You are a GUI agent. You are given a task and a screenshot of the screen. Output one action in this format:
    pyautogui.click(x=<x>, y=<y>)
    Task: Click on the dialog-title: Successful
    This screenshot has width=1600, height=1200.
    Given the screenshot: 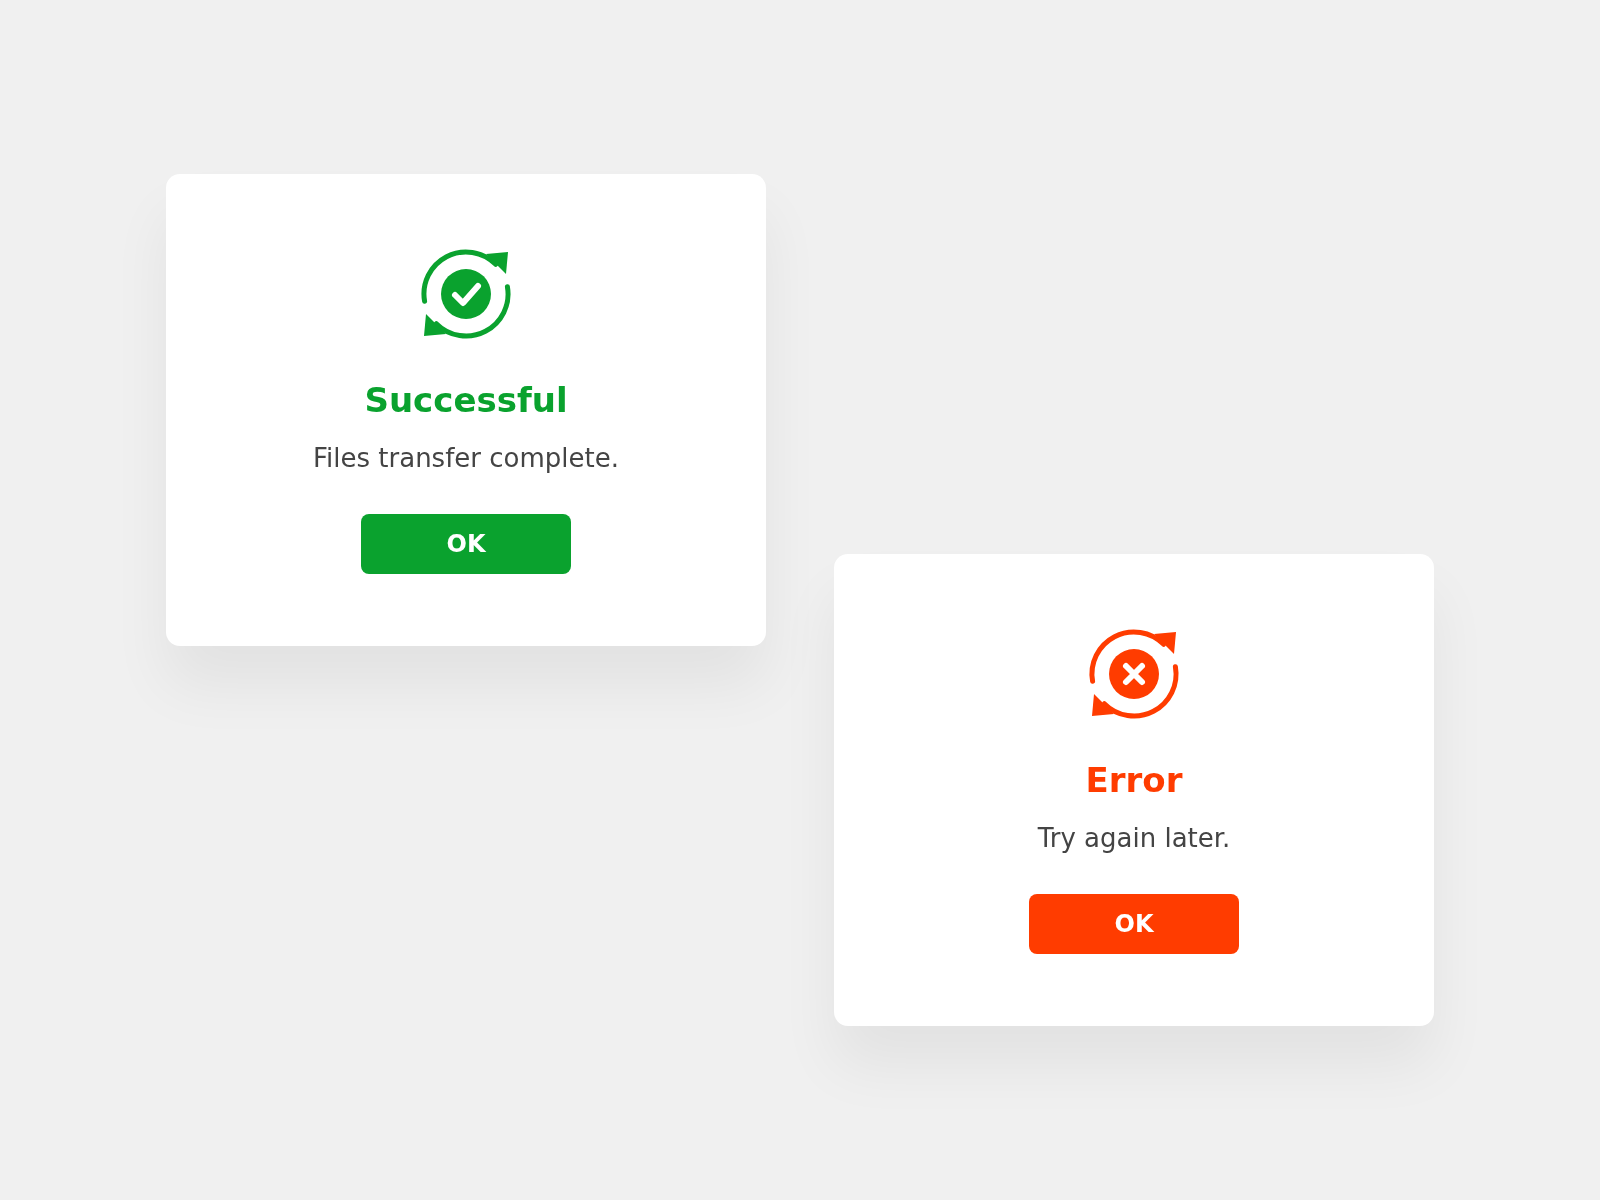 What is the action you would take?
    pyautogui.click(x=466, y=400)
    